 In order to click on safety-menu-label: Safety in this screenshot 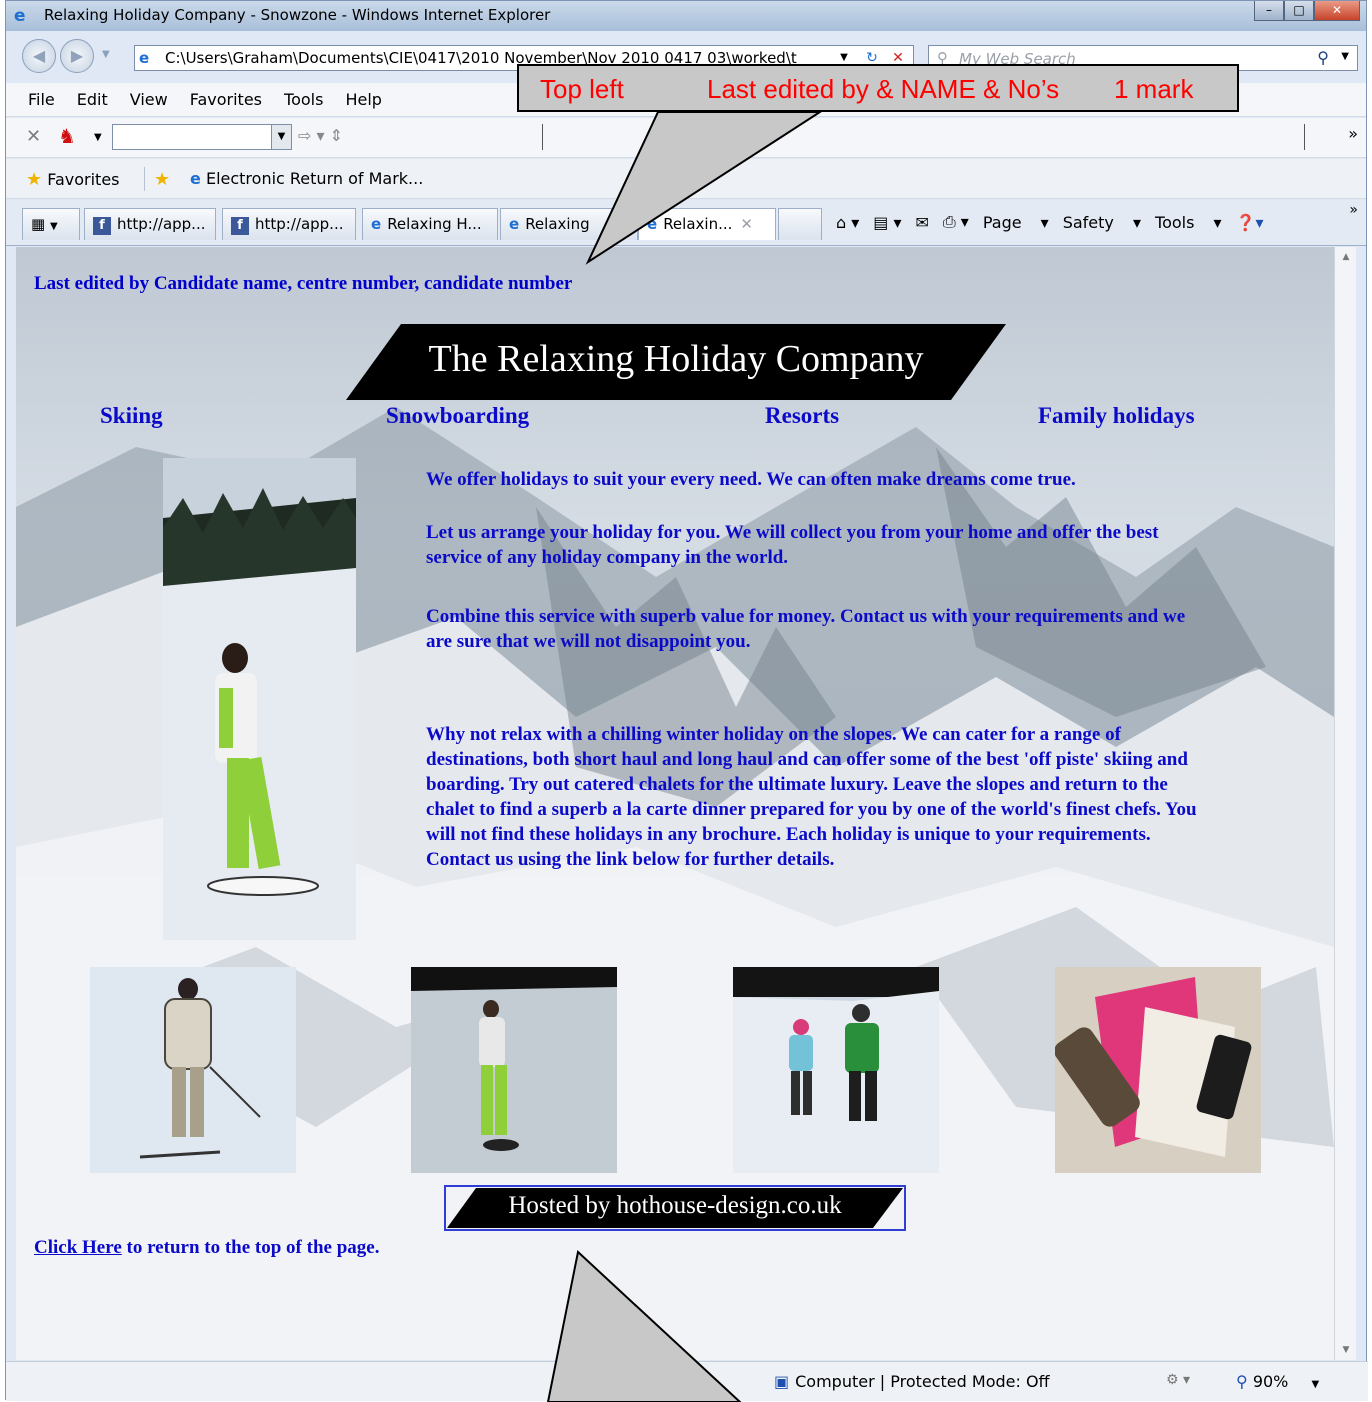, I will do `click(1088, 222)`.